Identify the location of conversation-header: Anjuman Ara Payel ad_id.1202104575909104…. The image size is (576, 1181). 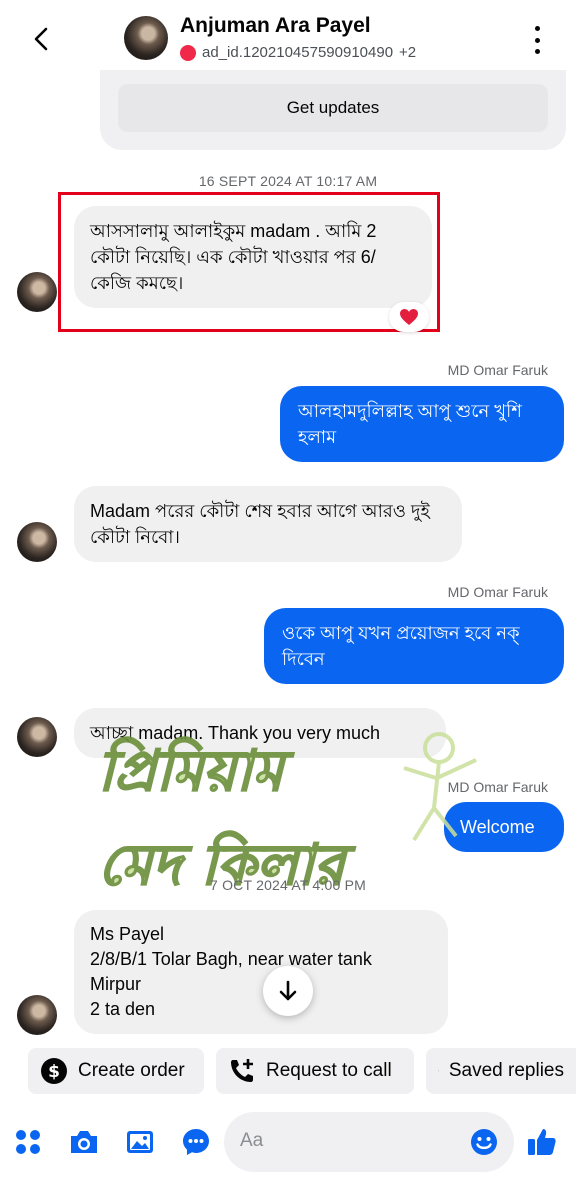
(288, 40).